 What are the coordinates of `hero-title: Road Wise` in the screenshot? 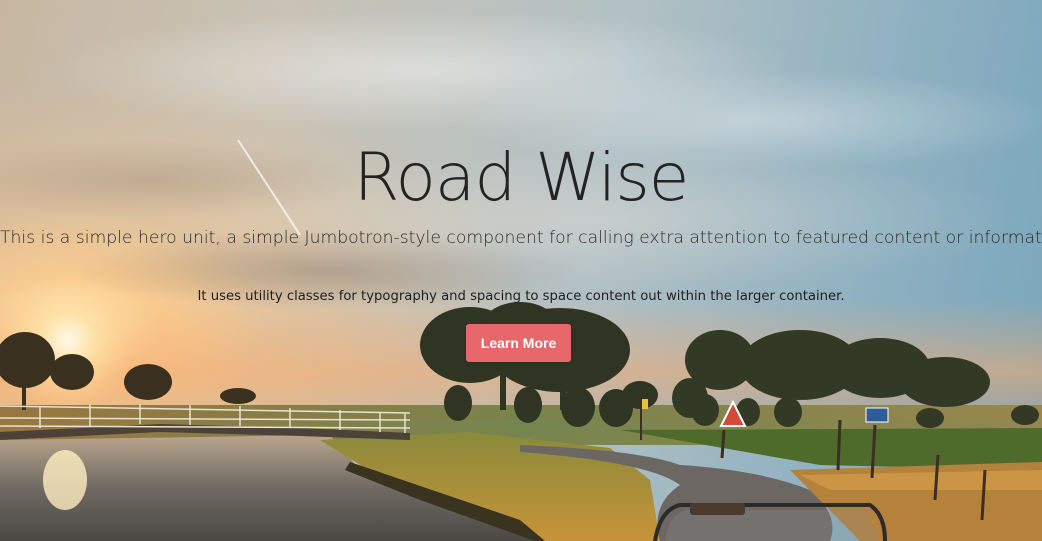 It's located at (521, 177).